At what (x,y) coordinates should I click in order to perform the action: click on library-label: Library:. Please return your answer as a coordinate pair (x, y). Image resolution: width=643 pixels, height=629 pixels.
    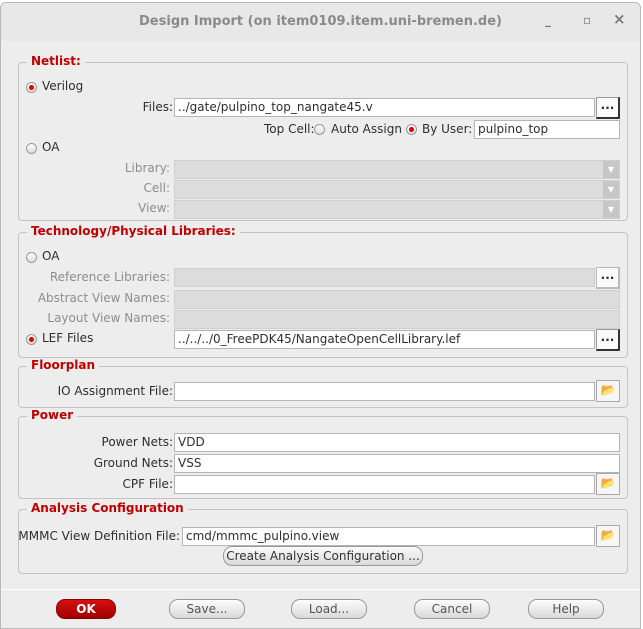
    Looking at the image, I should click on (147, 168).